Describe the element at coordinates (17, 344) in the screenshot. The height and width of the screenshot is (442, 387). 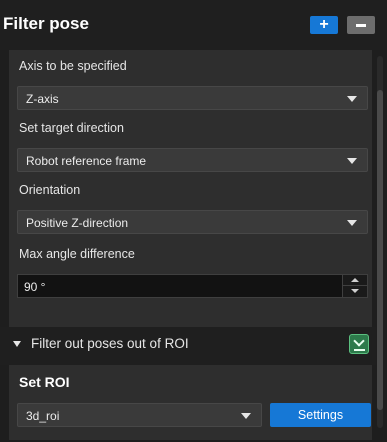
I see `expand-triangle-icon` at that location.